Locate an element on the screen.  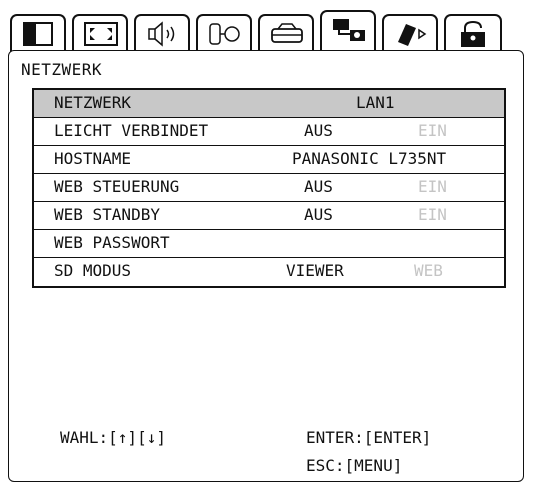
network-icon is located at coordinates (349, 30).